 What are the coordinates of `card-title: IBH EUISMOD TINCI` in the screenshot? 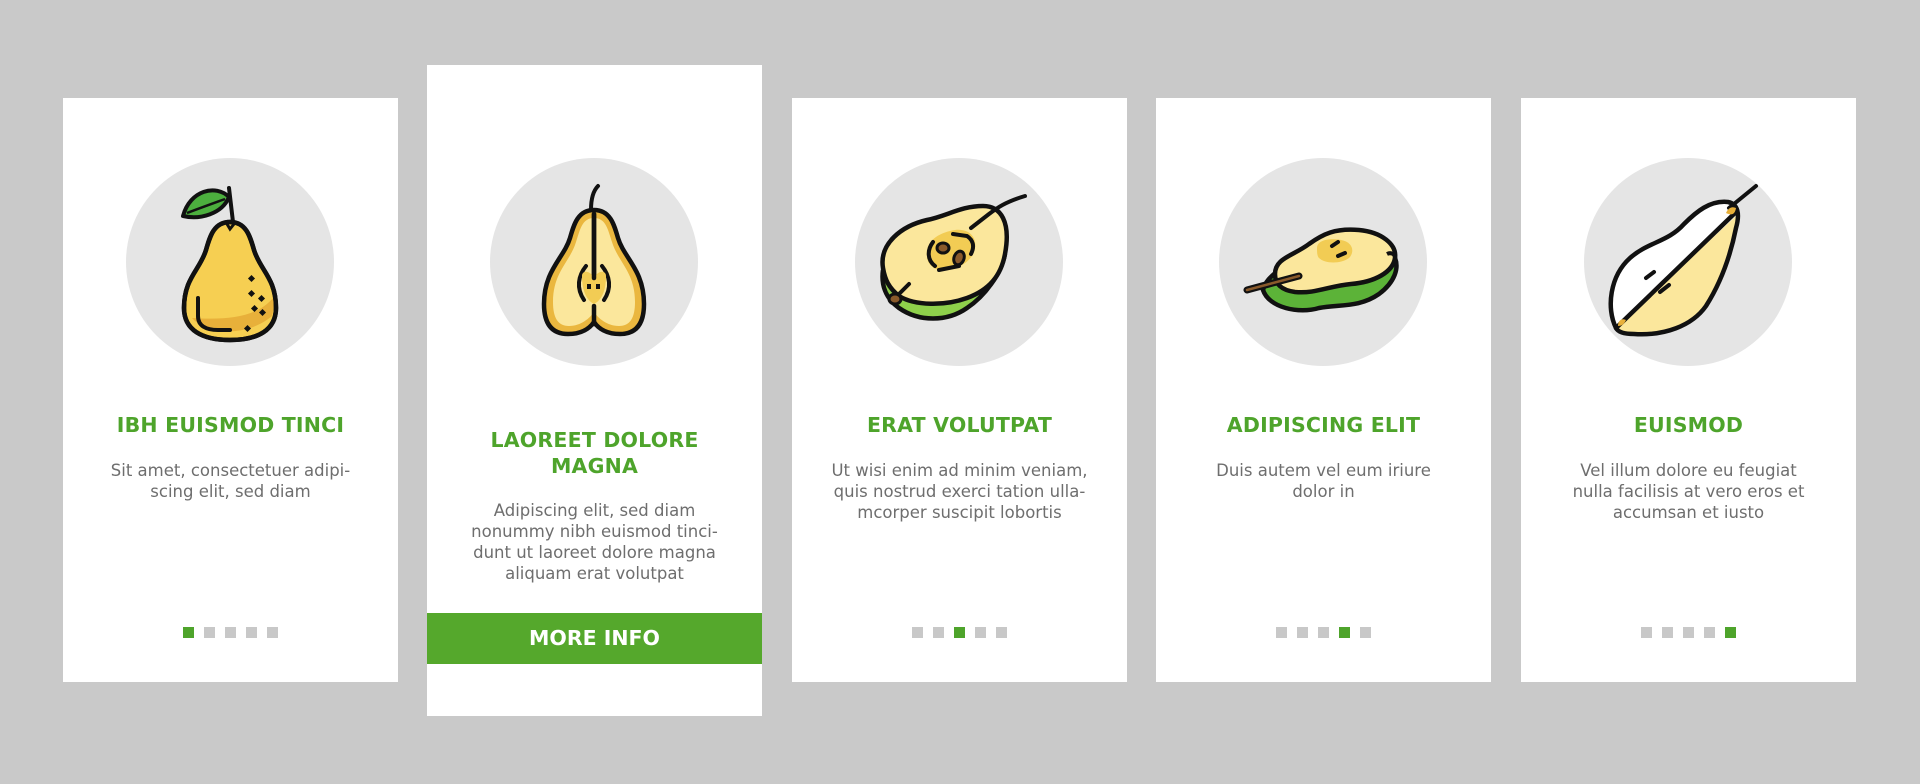 It's located at (230, 425).